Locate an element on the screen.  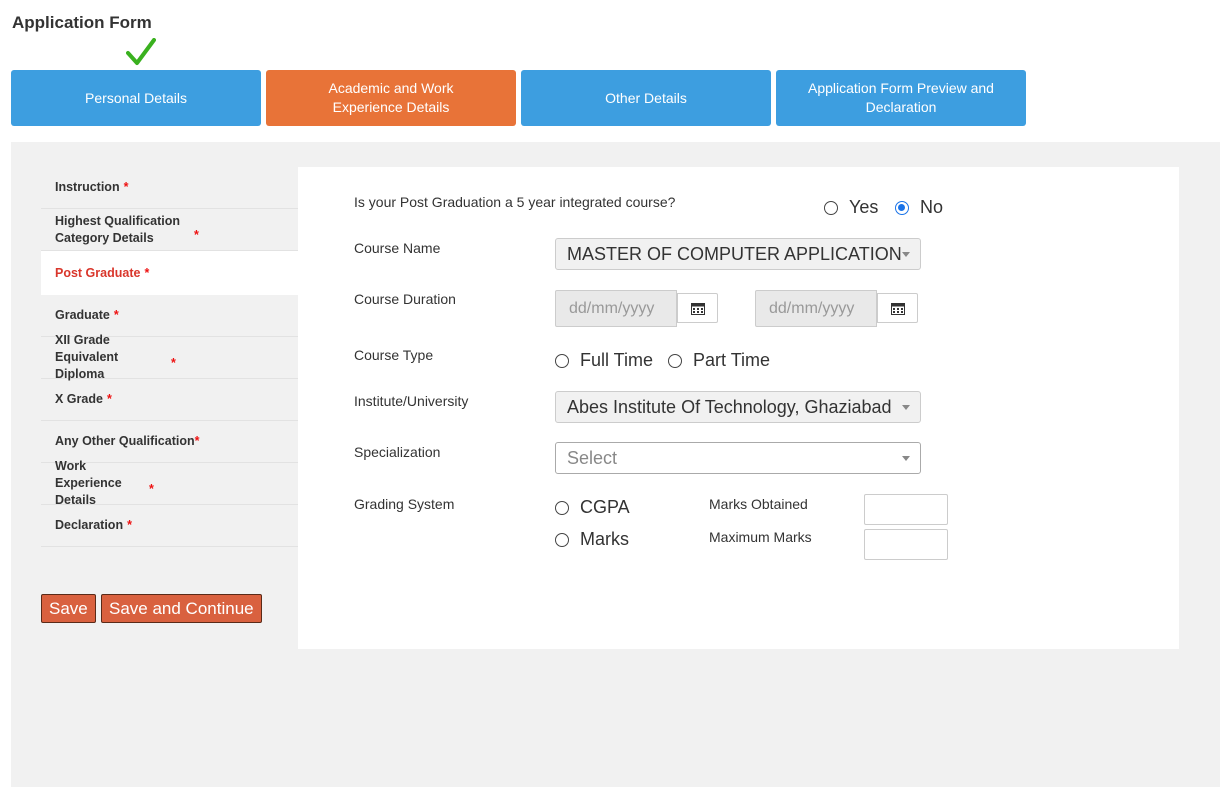
checkmark-icon is located at coordinates (141, 51).